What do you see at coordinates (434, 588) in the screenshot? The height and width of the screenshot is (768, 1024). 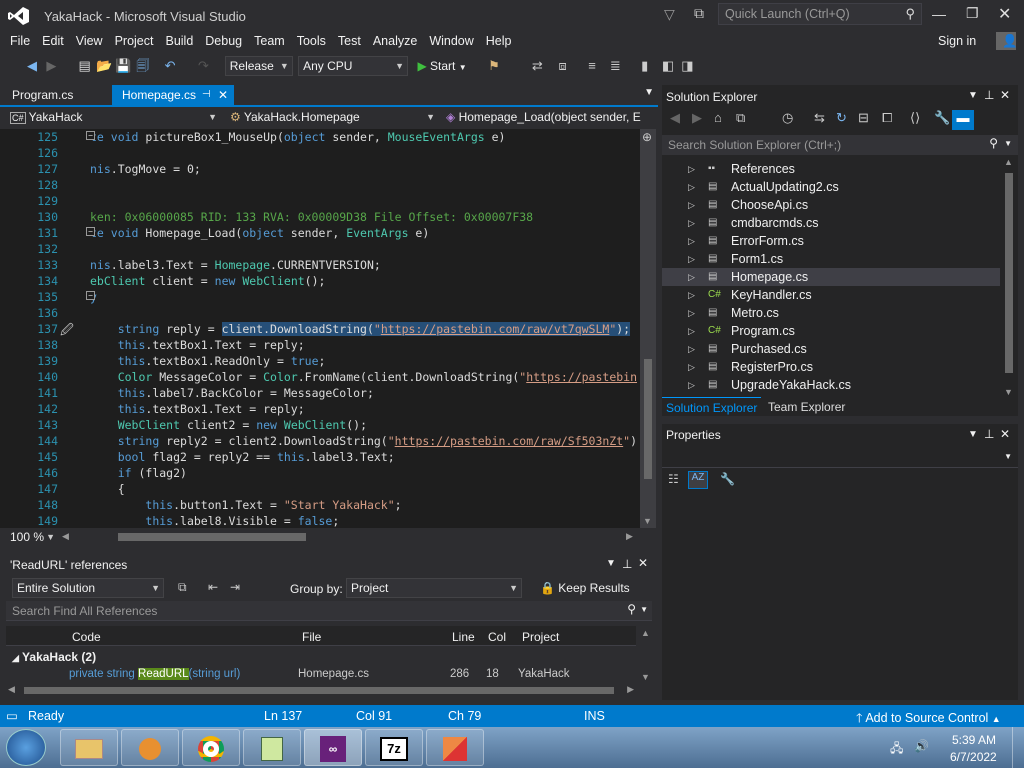 I see `group-by-select: Project ▼` at bounding box center [434, 588].